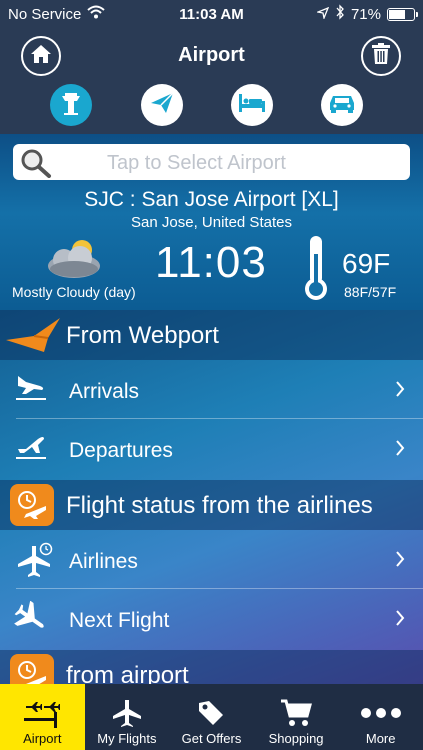 The image size is (423, 750). I want to click on tab-flights, so click(162, 105).